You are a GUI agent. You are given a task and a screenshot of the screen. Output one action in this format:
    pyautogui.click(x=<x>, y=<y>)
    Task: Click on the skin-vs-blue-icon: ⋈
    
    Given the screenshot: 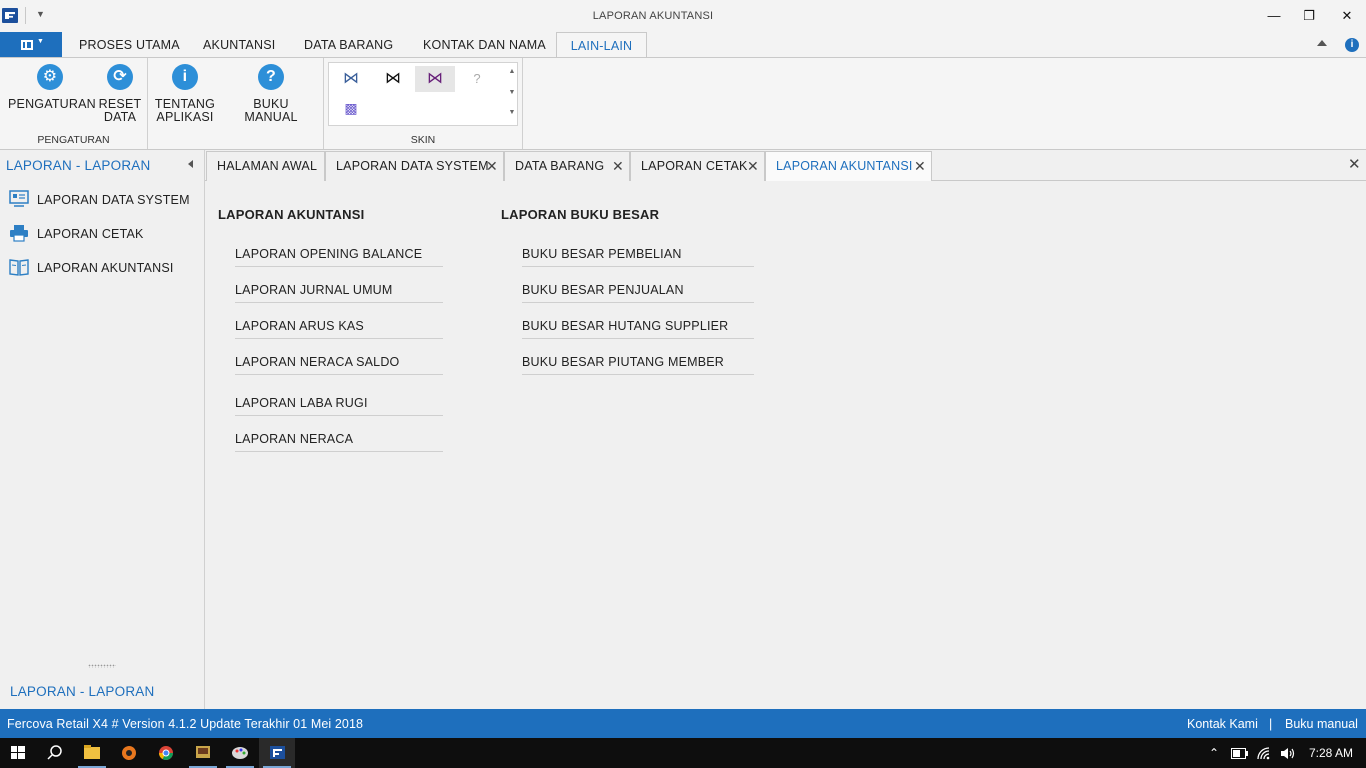 What is the action you would take?
    pyautogui.click(x=351, y=79)
    